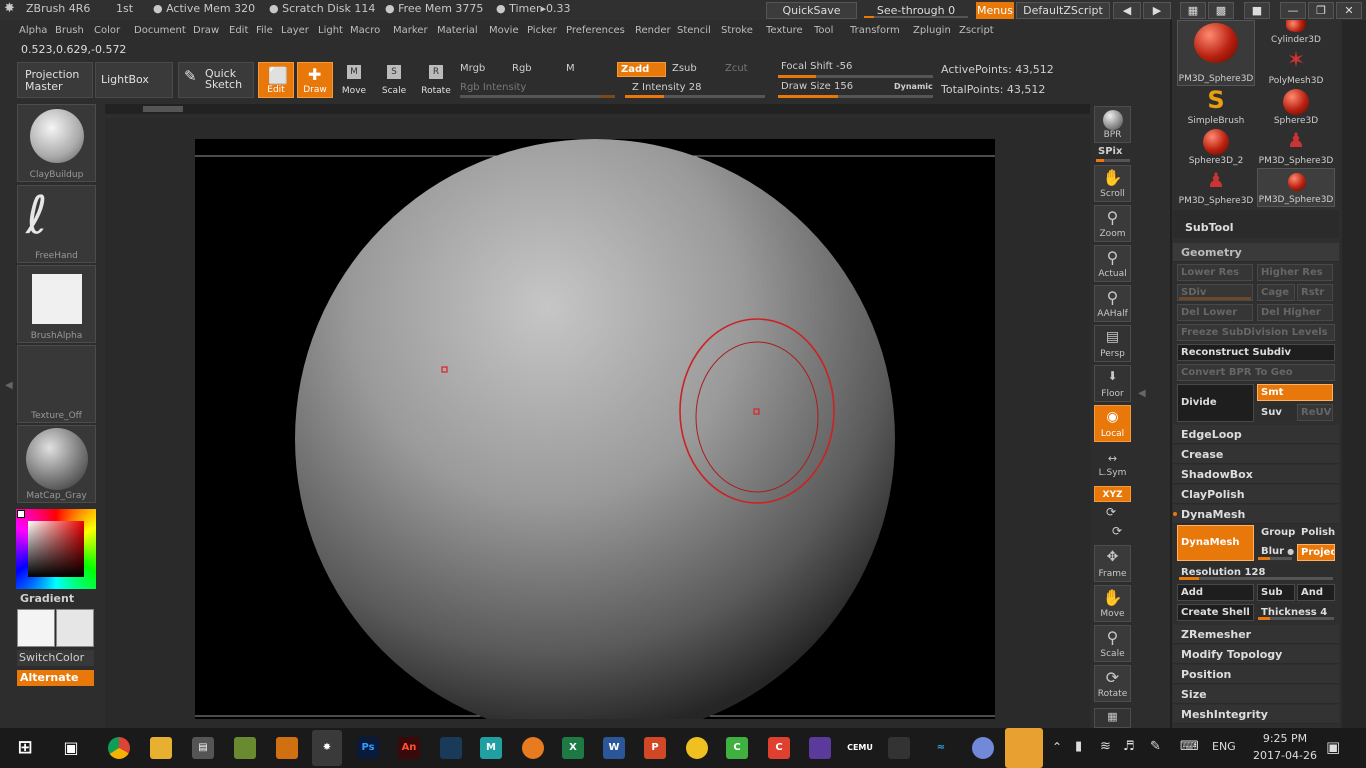 This screenshot has width=1366, height=768. What do you see at coordinates (1112, 683) in the screenshot?
I see `shelf-rotate-button: ⟳ Rotate` at bounding box center [1112, 683].